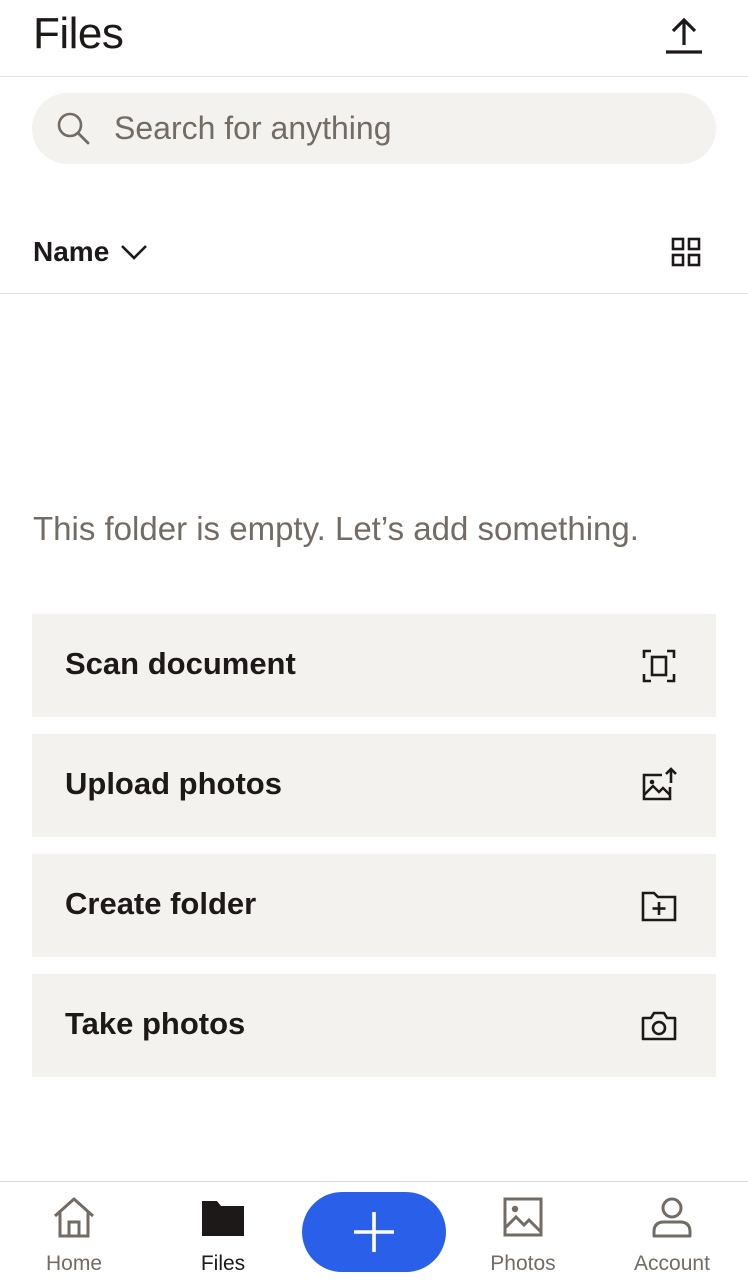  I want to click on folder-icon, so click(223, 1218).